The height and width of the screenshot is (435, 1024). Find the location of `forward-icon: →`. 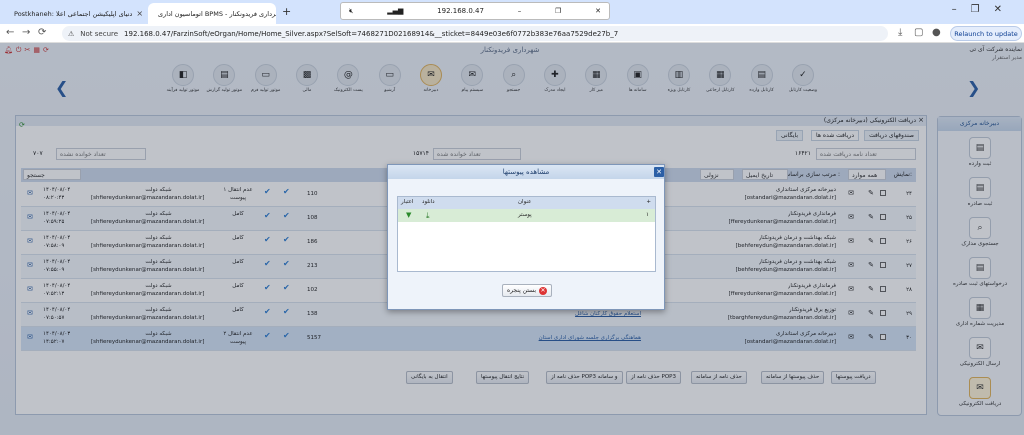

forward-icon: → is located at coordinates (26, 32).